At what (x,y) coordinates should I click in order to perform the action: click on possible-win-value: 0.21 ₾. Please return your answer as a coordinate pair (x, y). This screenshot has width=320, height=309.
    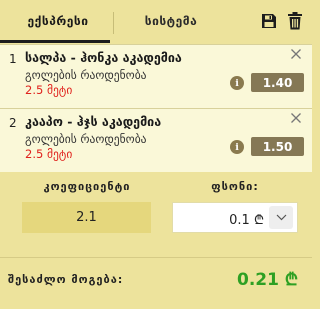
    Looking at the image, I should click on (267, 280).